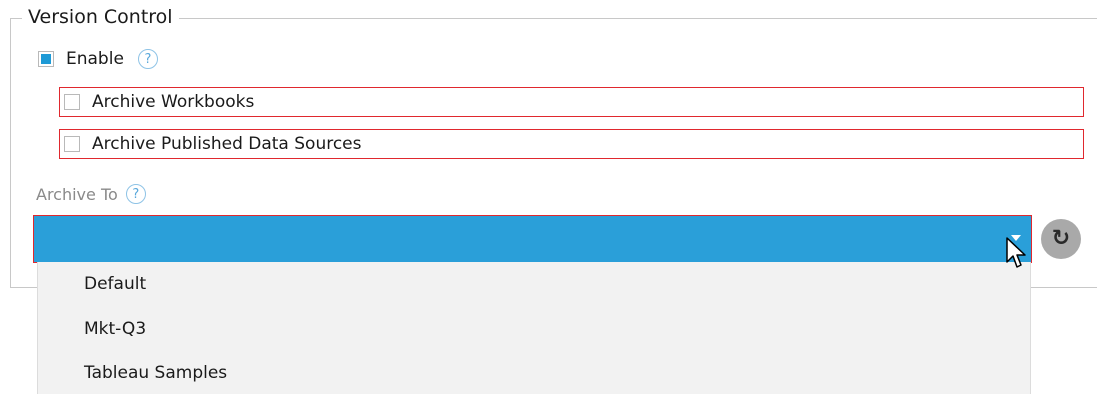 This screenshot has height=394, width=1097. Describe the element at coordinates (532, 239) in the screenshot. I see `archive-to-select` at that location.